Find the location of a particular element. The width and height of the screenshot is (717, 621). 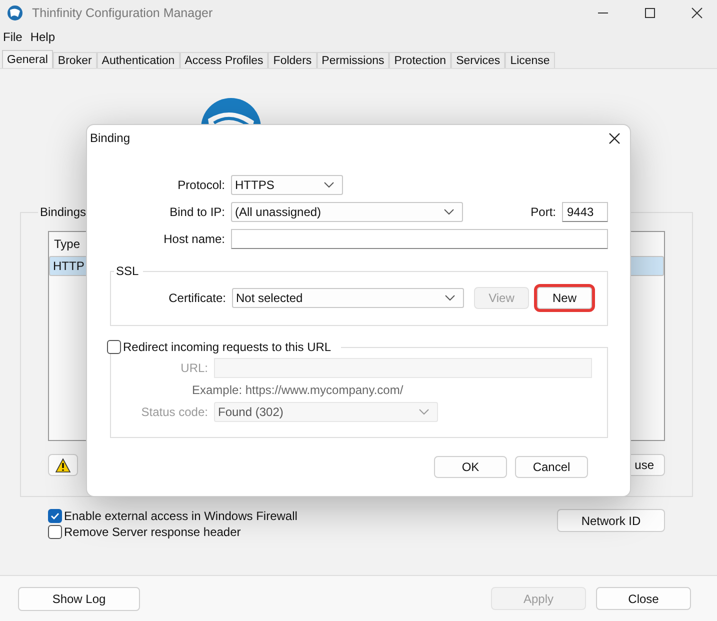

tab: Protection is located at coordinates (420, 60).